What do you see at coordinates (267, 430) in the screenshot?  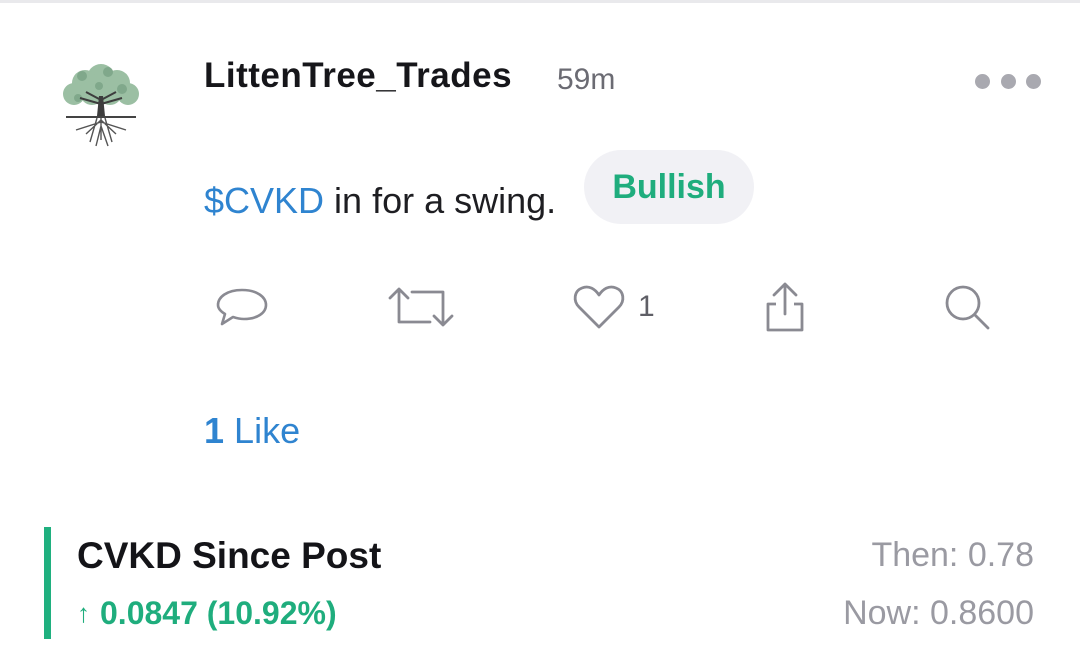 I see `likes-summary-label: Like` at bounding box center [267, 430].